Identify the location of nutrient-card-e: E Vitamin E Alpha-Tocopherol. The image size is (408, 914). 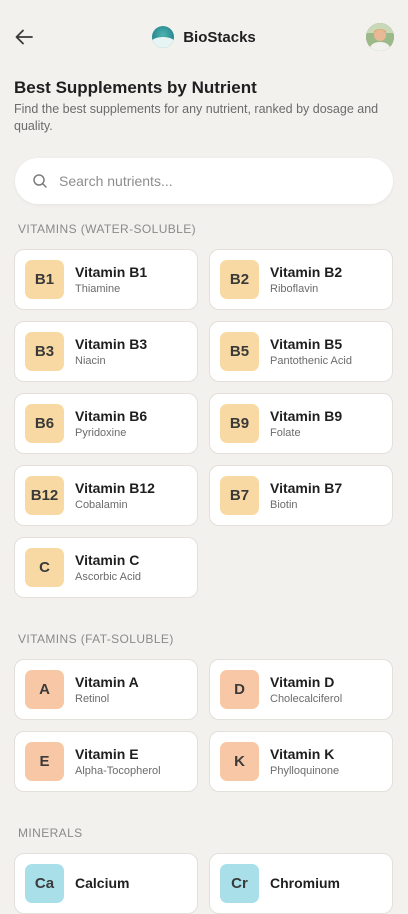
(106, 761).